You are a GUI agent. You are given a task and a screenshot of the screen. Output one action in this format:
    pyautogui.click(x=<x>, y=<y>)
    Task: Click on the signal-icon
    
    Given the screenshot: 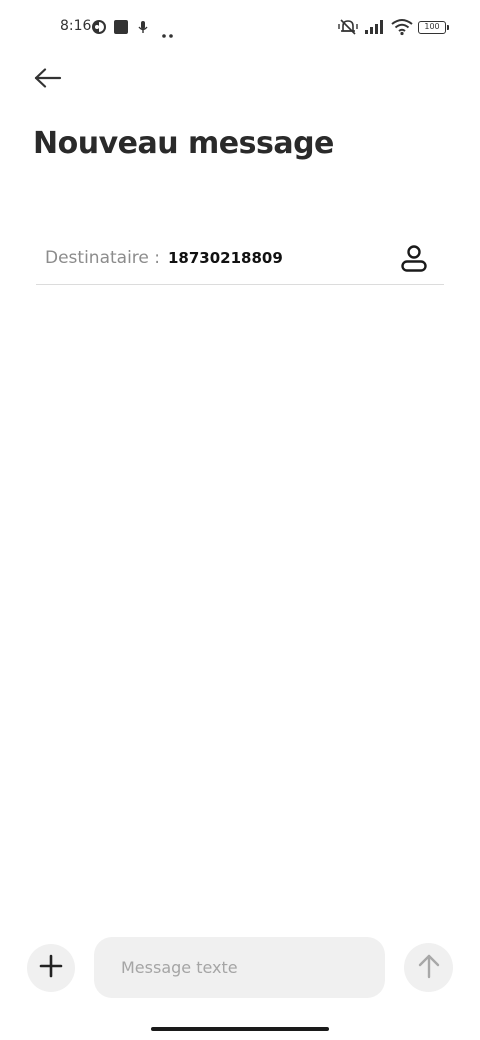 What is the action you would take?
    pyautogui.click(x=375, y=29)
    